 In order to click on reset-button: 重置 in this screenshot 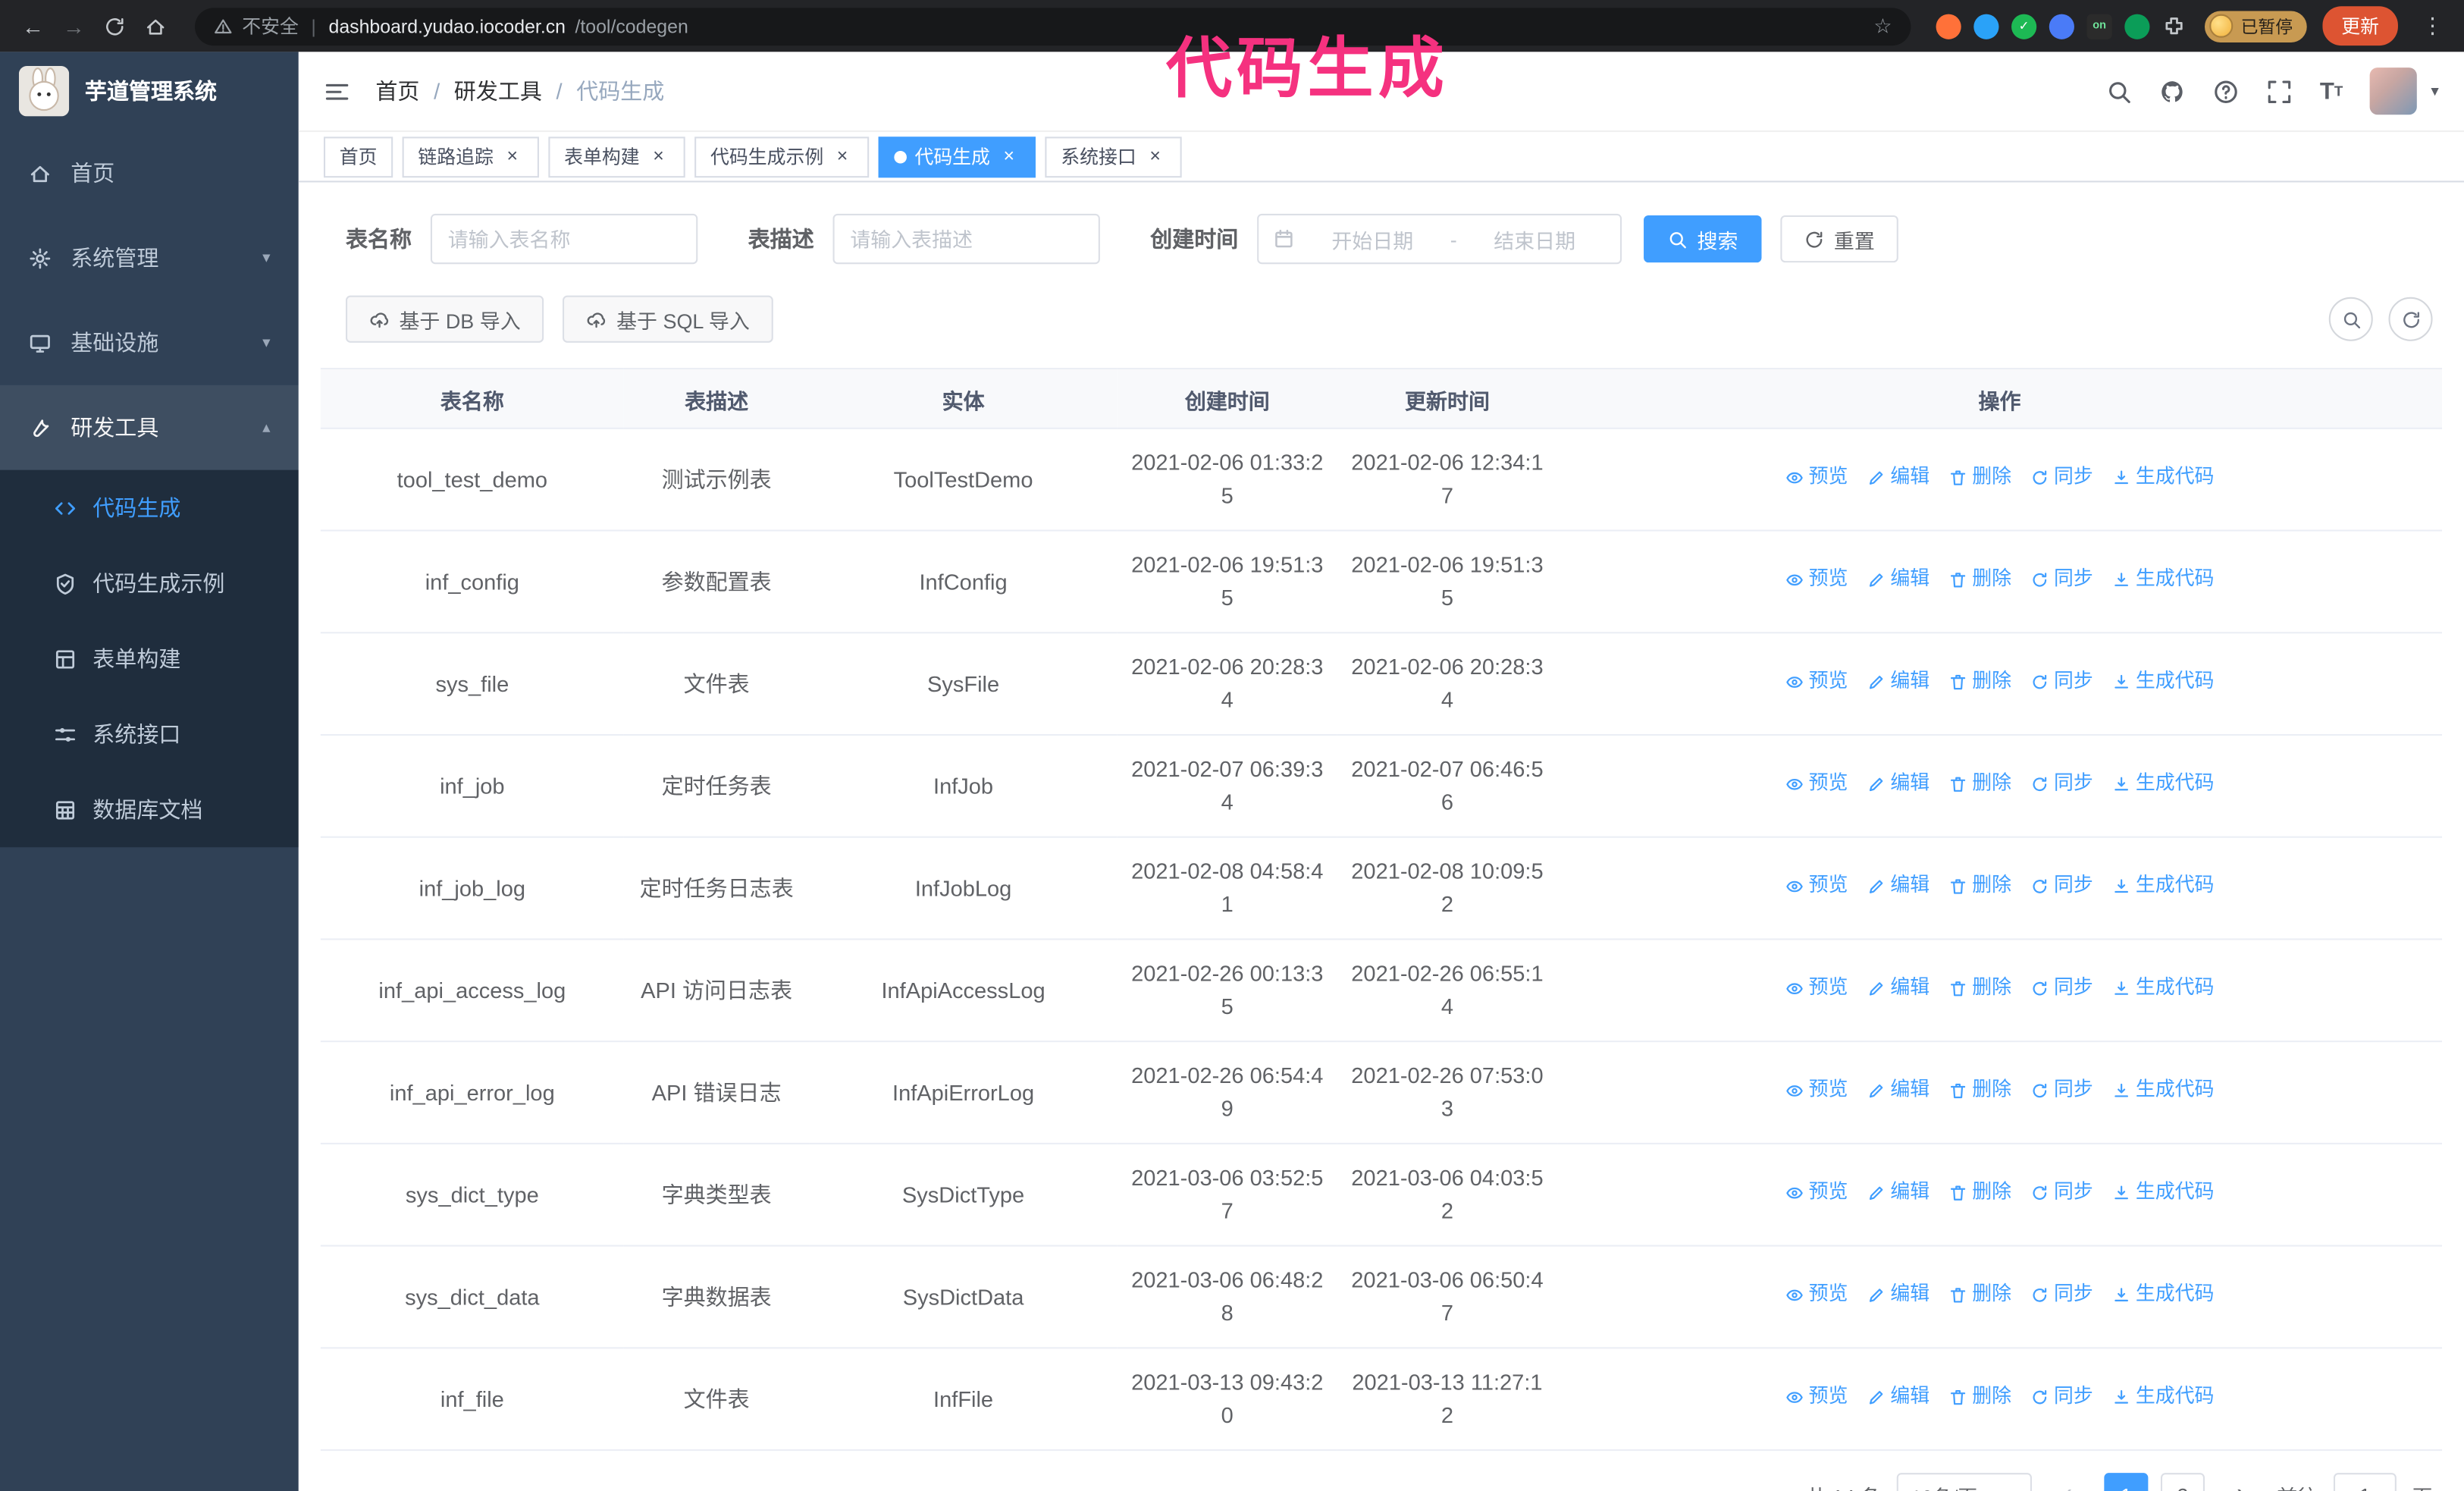, I will do `click(1839, 239)`.